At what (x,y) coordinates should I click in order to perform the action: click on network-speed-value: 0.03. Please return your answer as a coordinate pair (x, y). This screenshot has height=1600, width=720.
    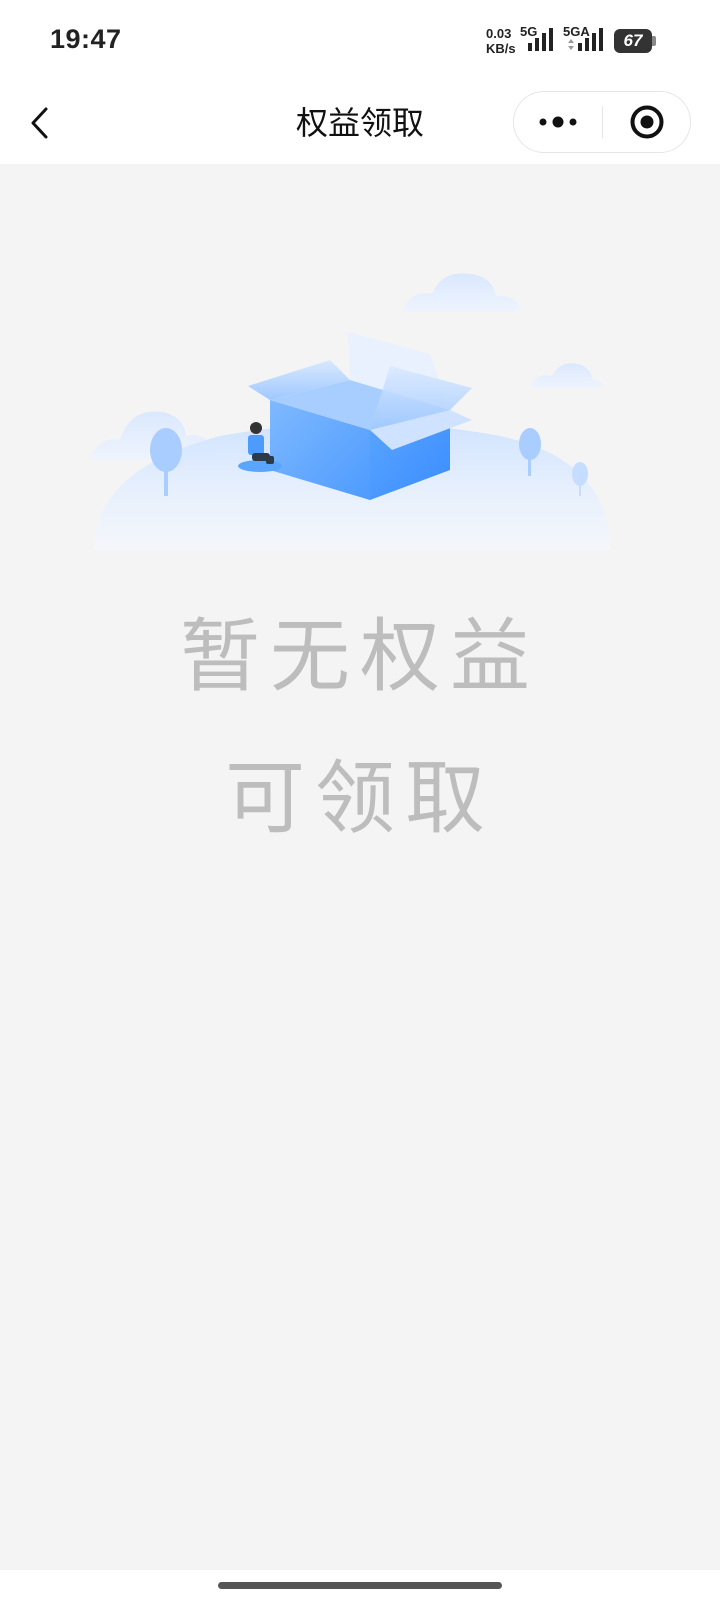
    Looking at the image, I should click on (499, 33).